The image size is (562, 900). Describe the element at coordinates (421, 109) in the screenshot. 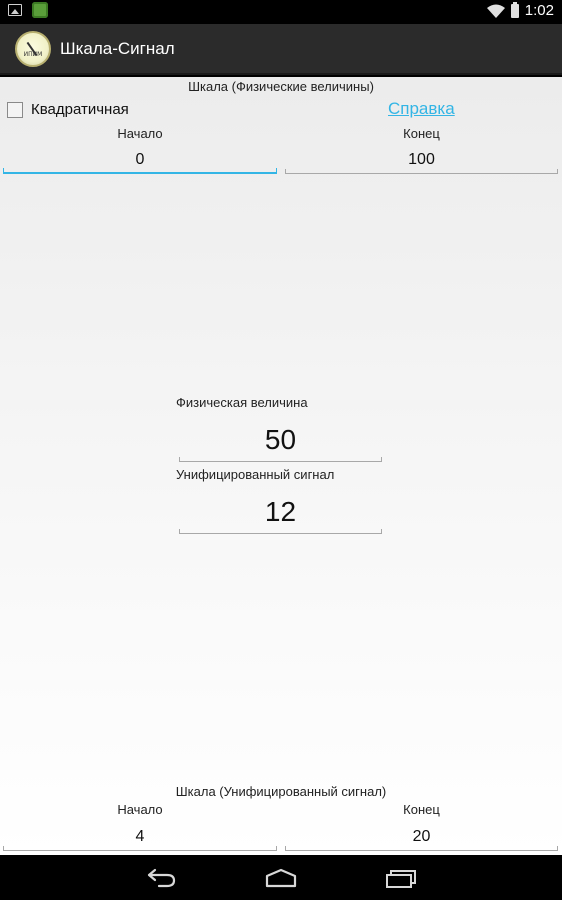

I see `help-link: Справка` at that location.